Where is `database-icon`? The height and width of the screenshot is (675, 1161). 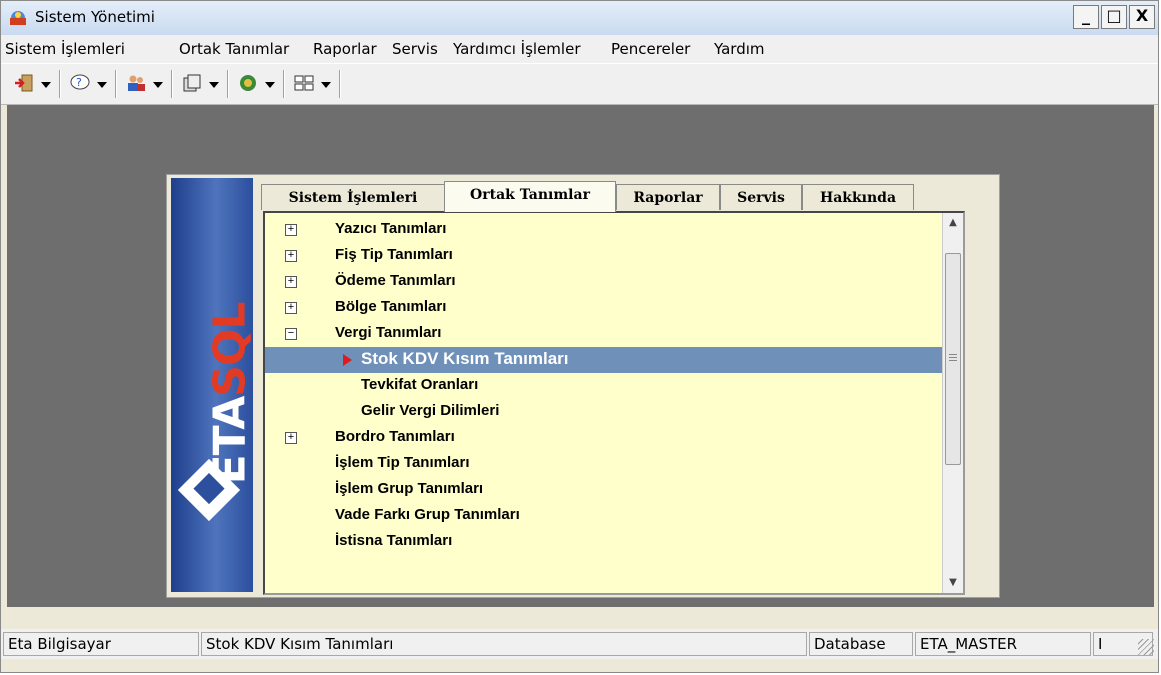
database-icon is located at coordinates (192, 83).